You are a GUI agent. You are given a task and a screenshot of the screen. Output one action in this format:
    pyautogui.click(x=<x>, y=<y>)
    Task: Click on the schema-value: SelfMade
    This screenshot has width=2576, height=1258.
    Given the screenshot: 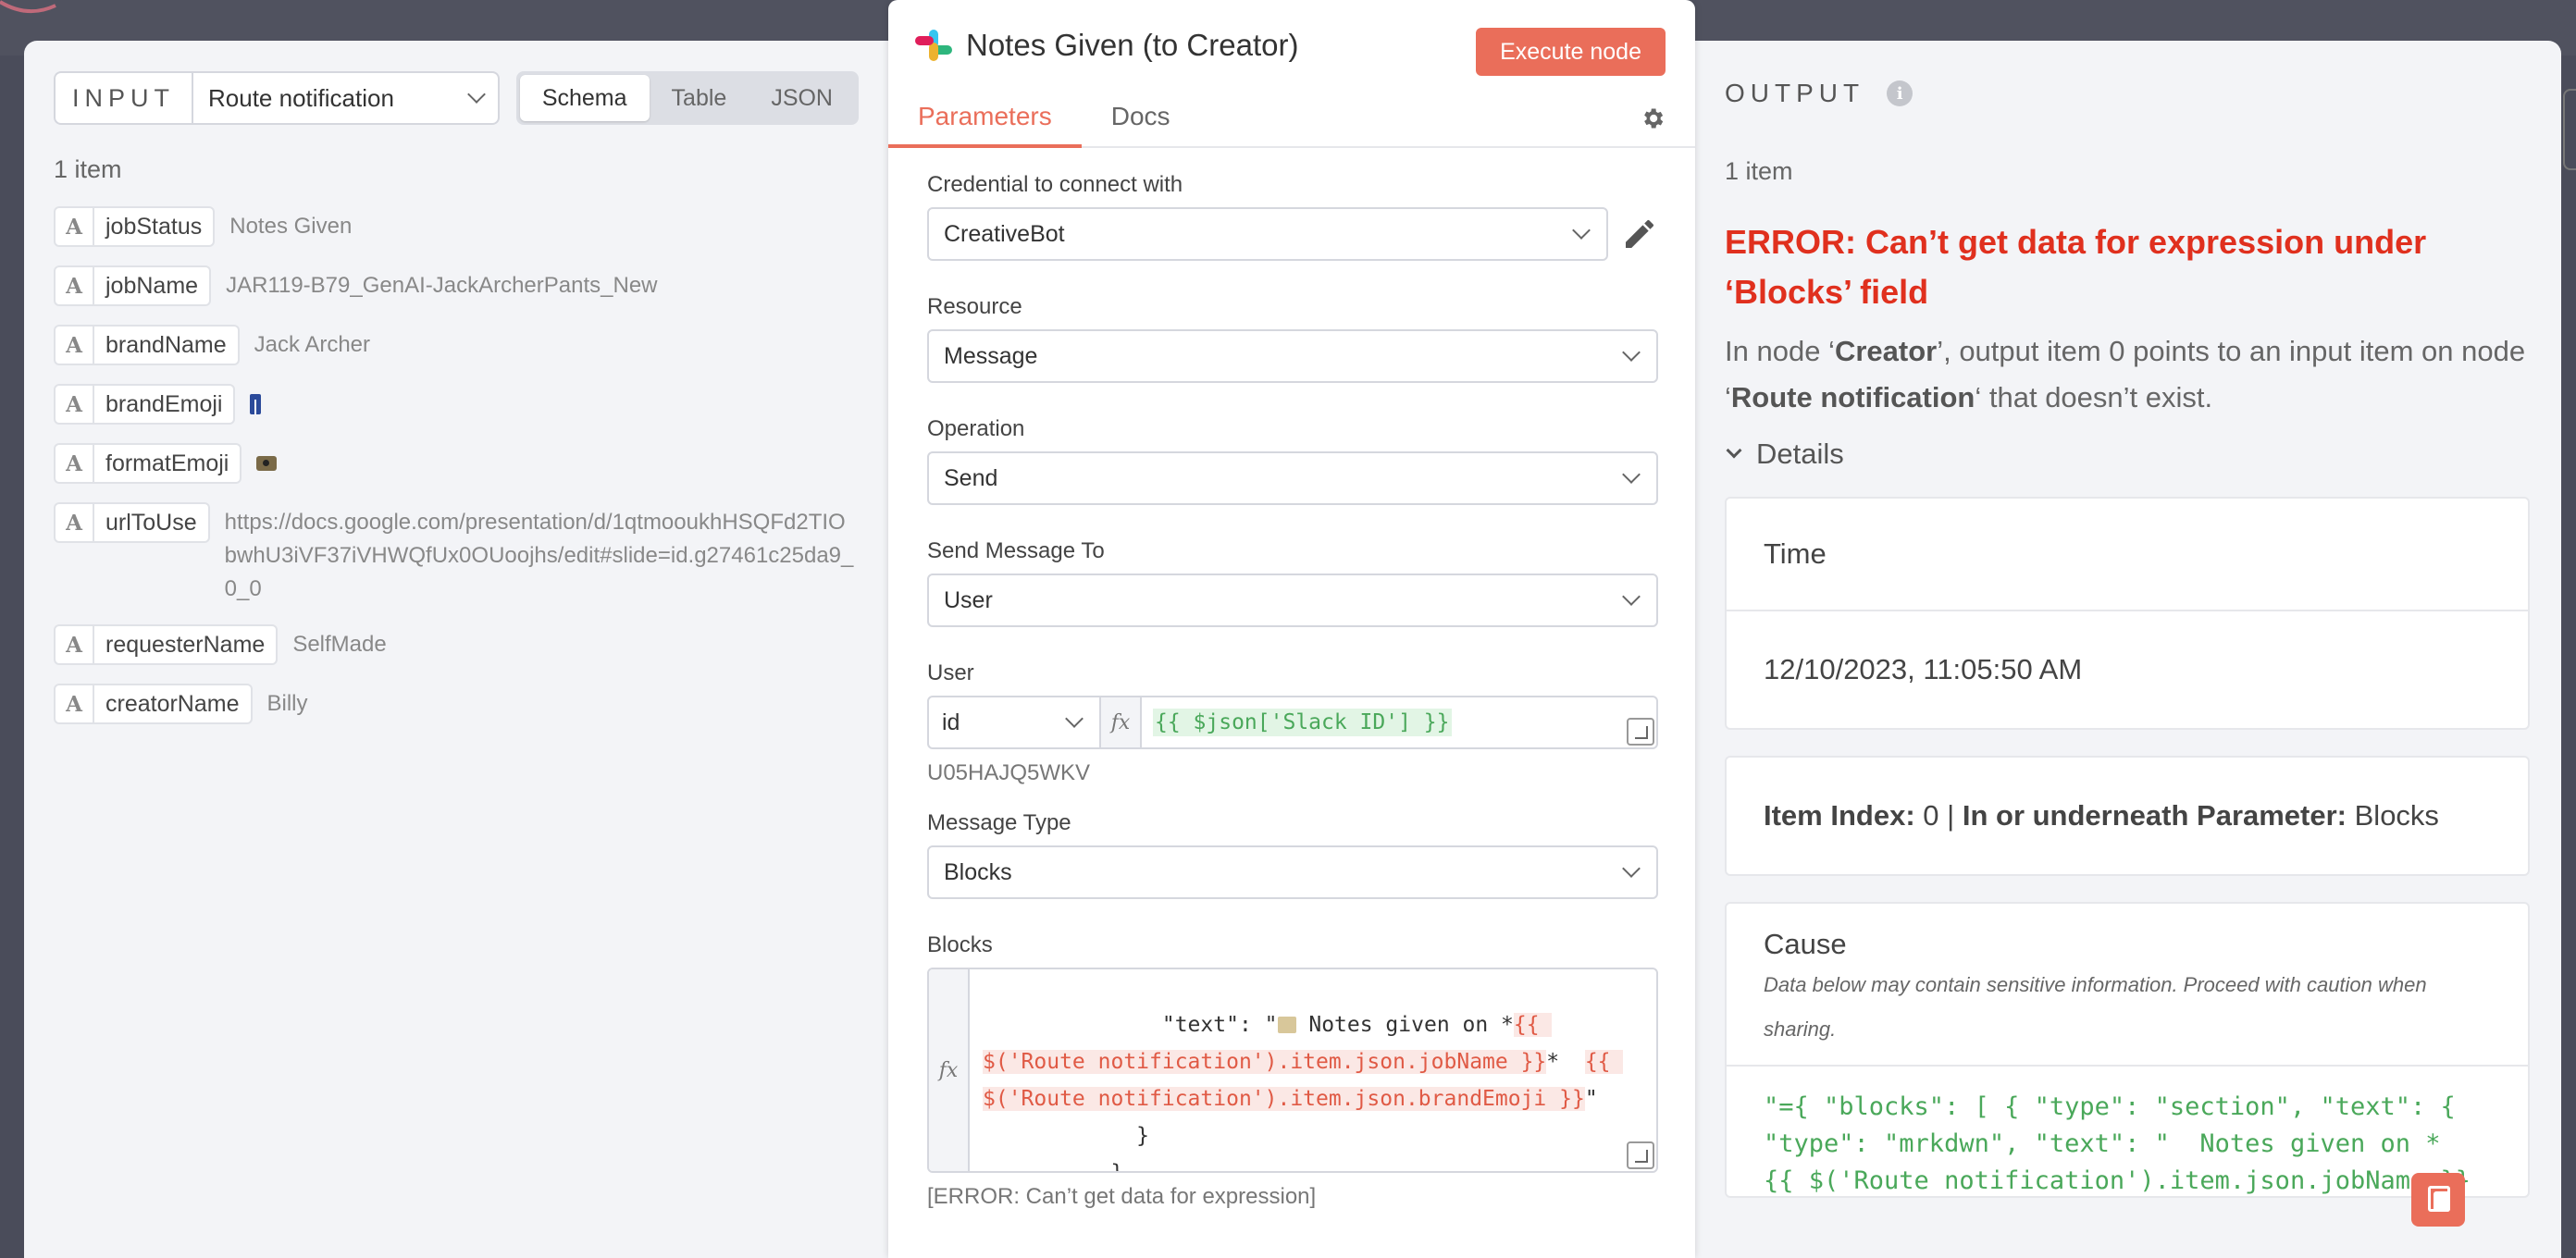 What is the action you would take?
    pyautogui.click(x=339, y=644)
    